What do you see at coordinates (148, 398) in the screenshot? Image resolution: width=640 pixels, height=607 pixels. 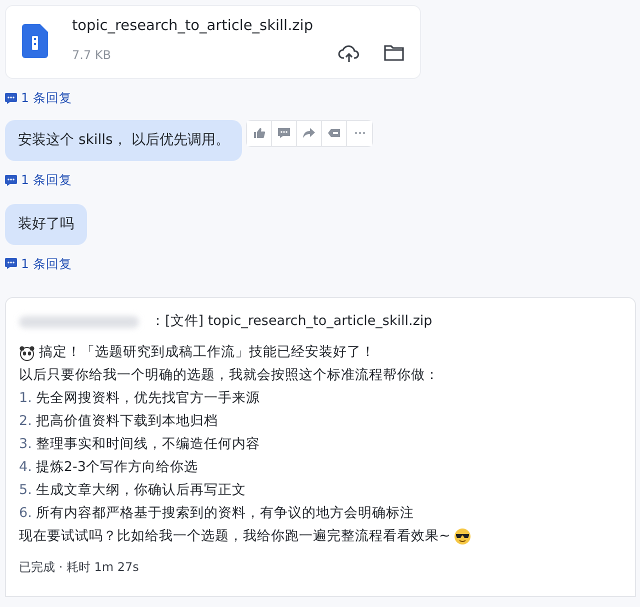 I see `step-text: 先全网搜资料，优先找官方一手来源` at bounding box center [148, 398].